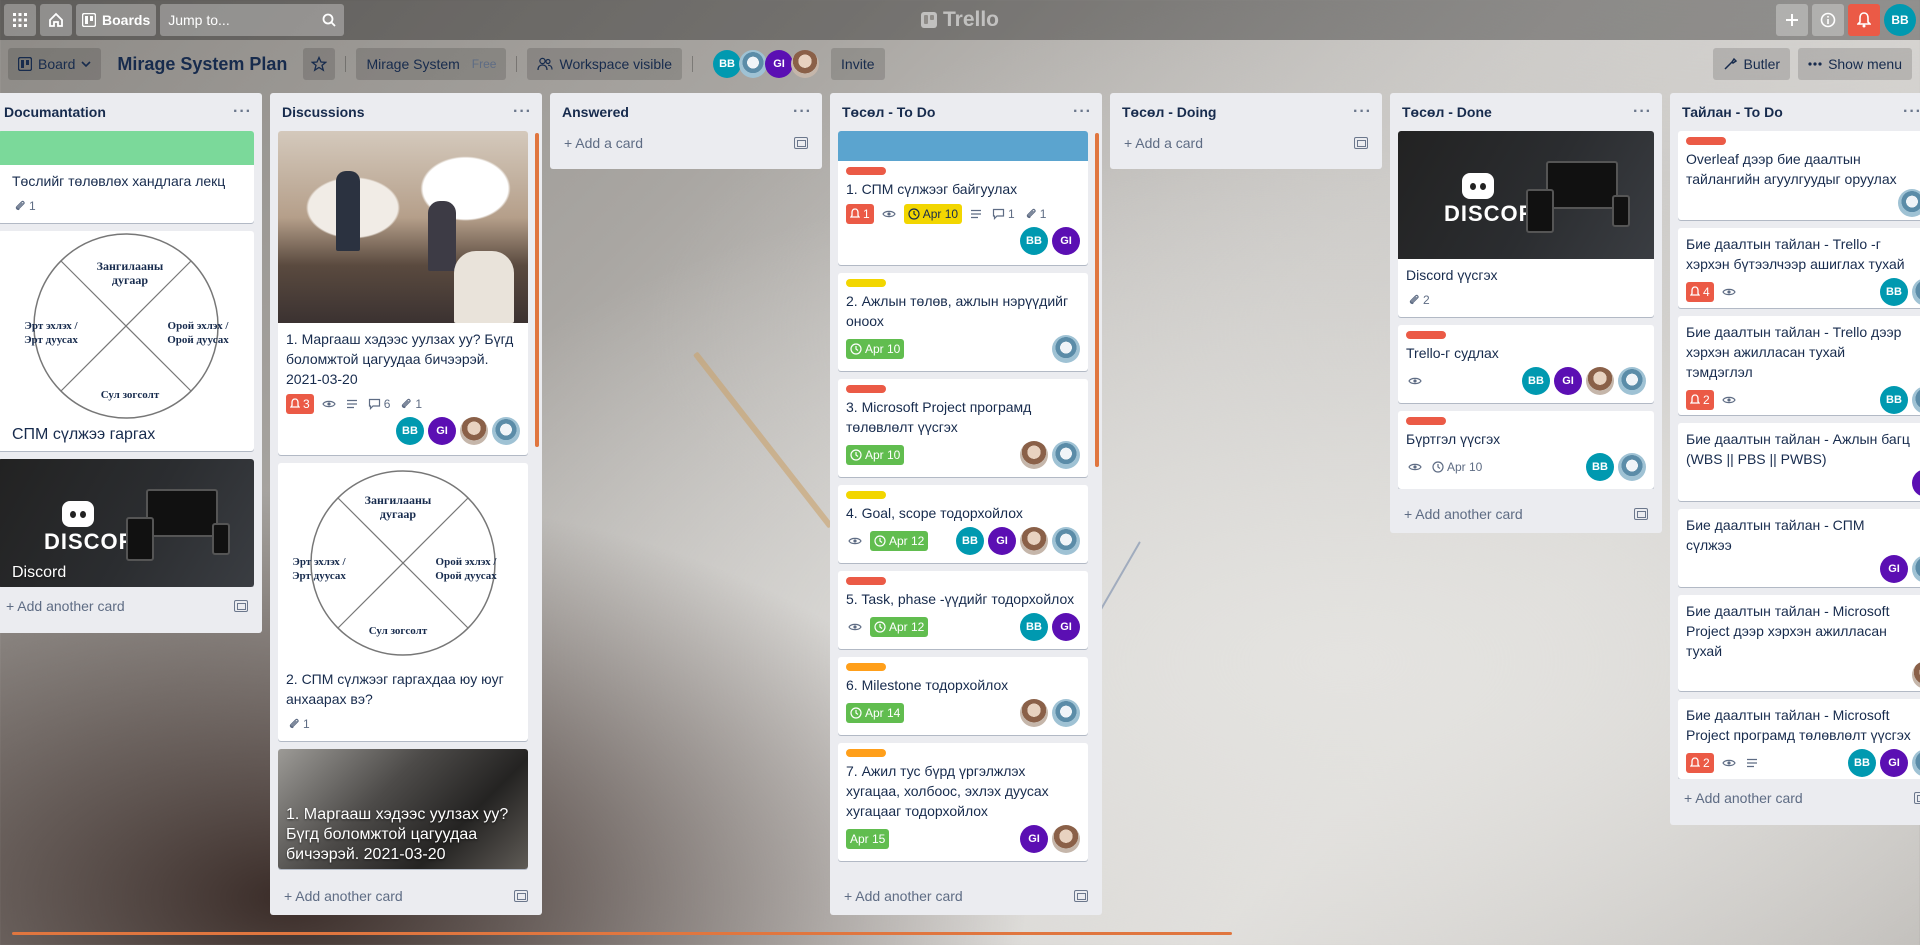 Image resolution: width=1920 pixels, height=945 pixels. I want to click on notifications-button, so click(1864, 20).